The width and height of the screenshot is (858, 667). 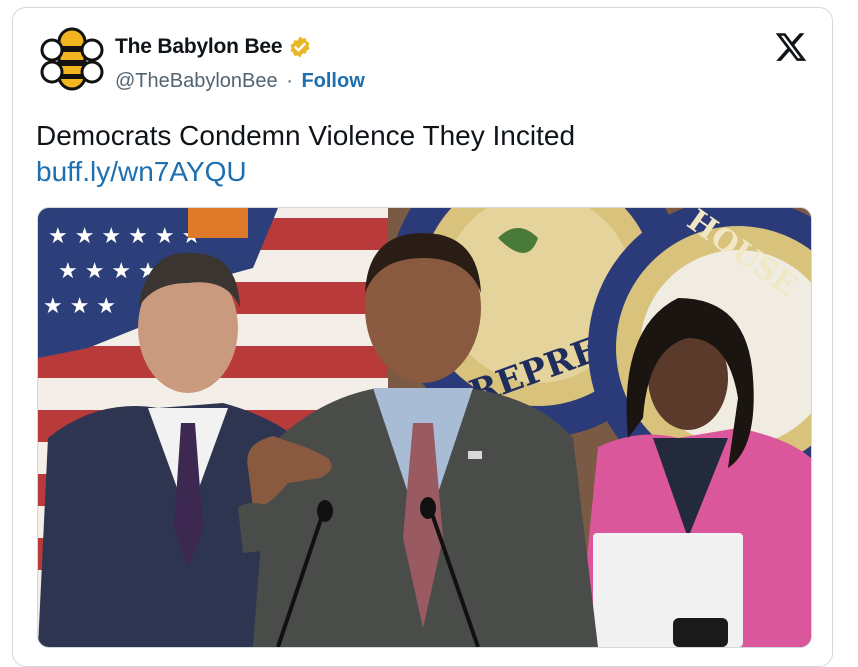 What do you see at coordinates (196, 81) in the screenshot?
I see `account-handle: @TheBabylonBee` at bounding box center [196, 81].